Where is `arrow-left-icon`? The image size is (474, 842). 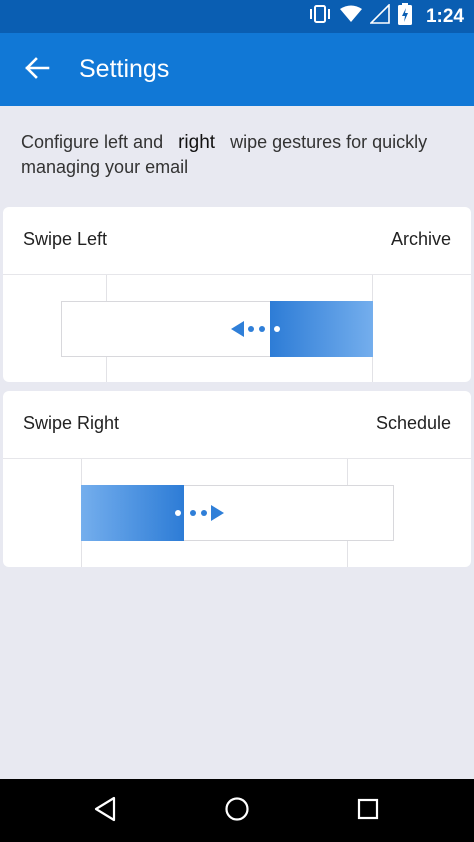 arrow-left-icon is located at coordinates (37, 70).